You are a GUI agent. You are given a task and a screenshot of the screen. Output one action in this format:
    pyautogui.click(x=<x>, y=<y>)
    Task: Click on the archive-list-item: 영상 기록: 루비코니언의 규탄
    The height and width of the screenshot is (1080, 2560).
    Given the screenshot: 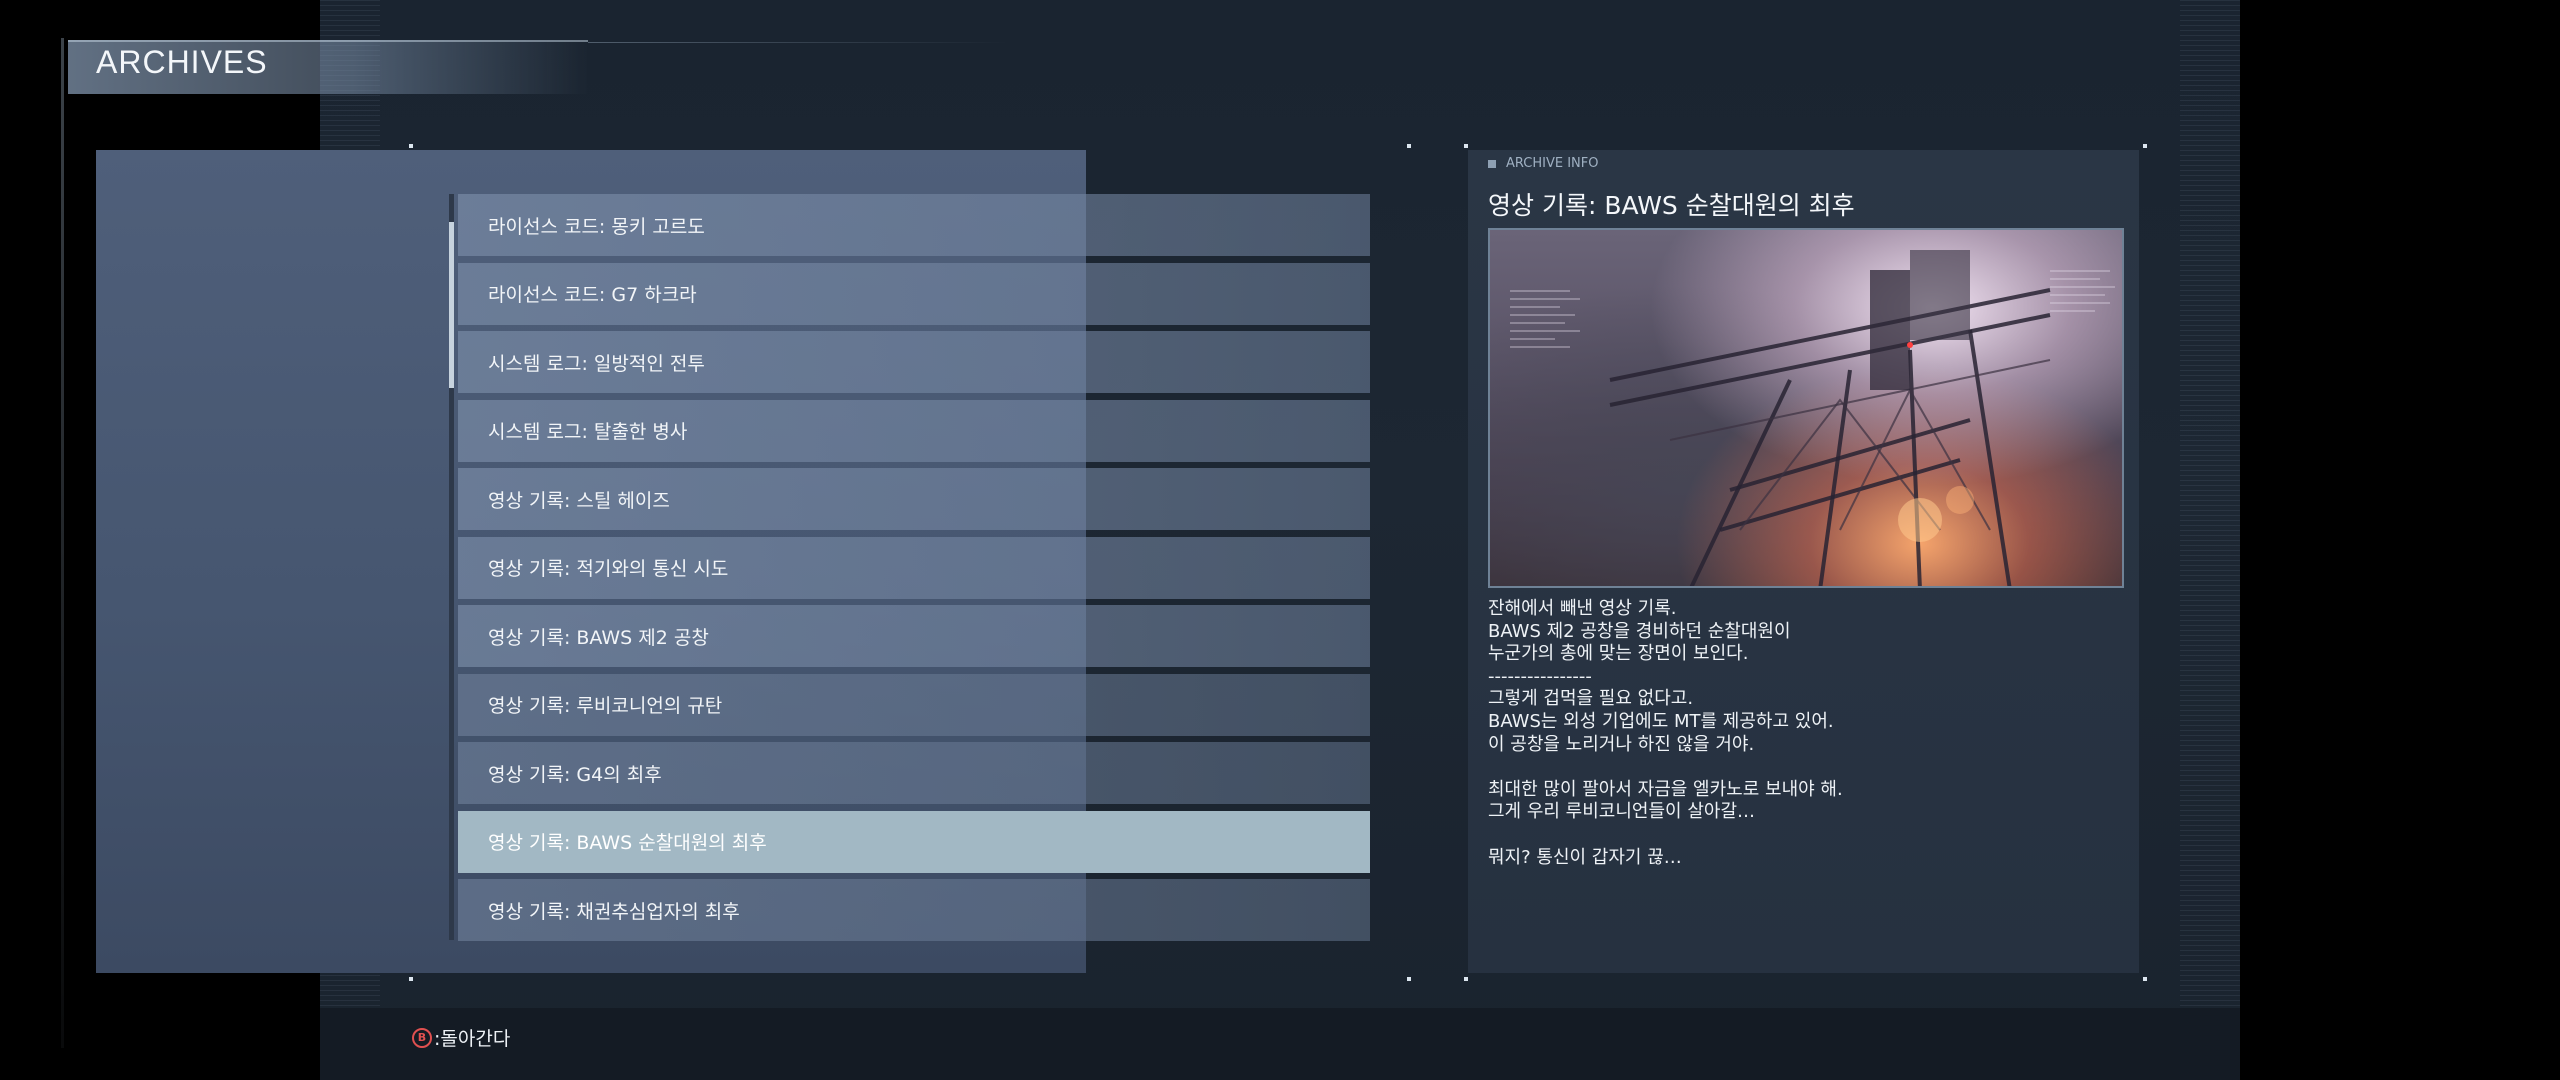 What is the action you would take?
    pyautogui.click(x=914, y=704)
    